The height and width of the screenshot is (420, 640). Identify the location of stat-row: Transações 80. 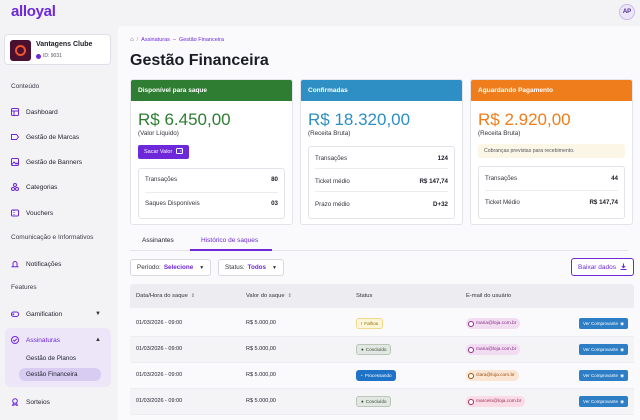
(211, 179).